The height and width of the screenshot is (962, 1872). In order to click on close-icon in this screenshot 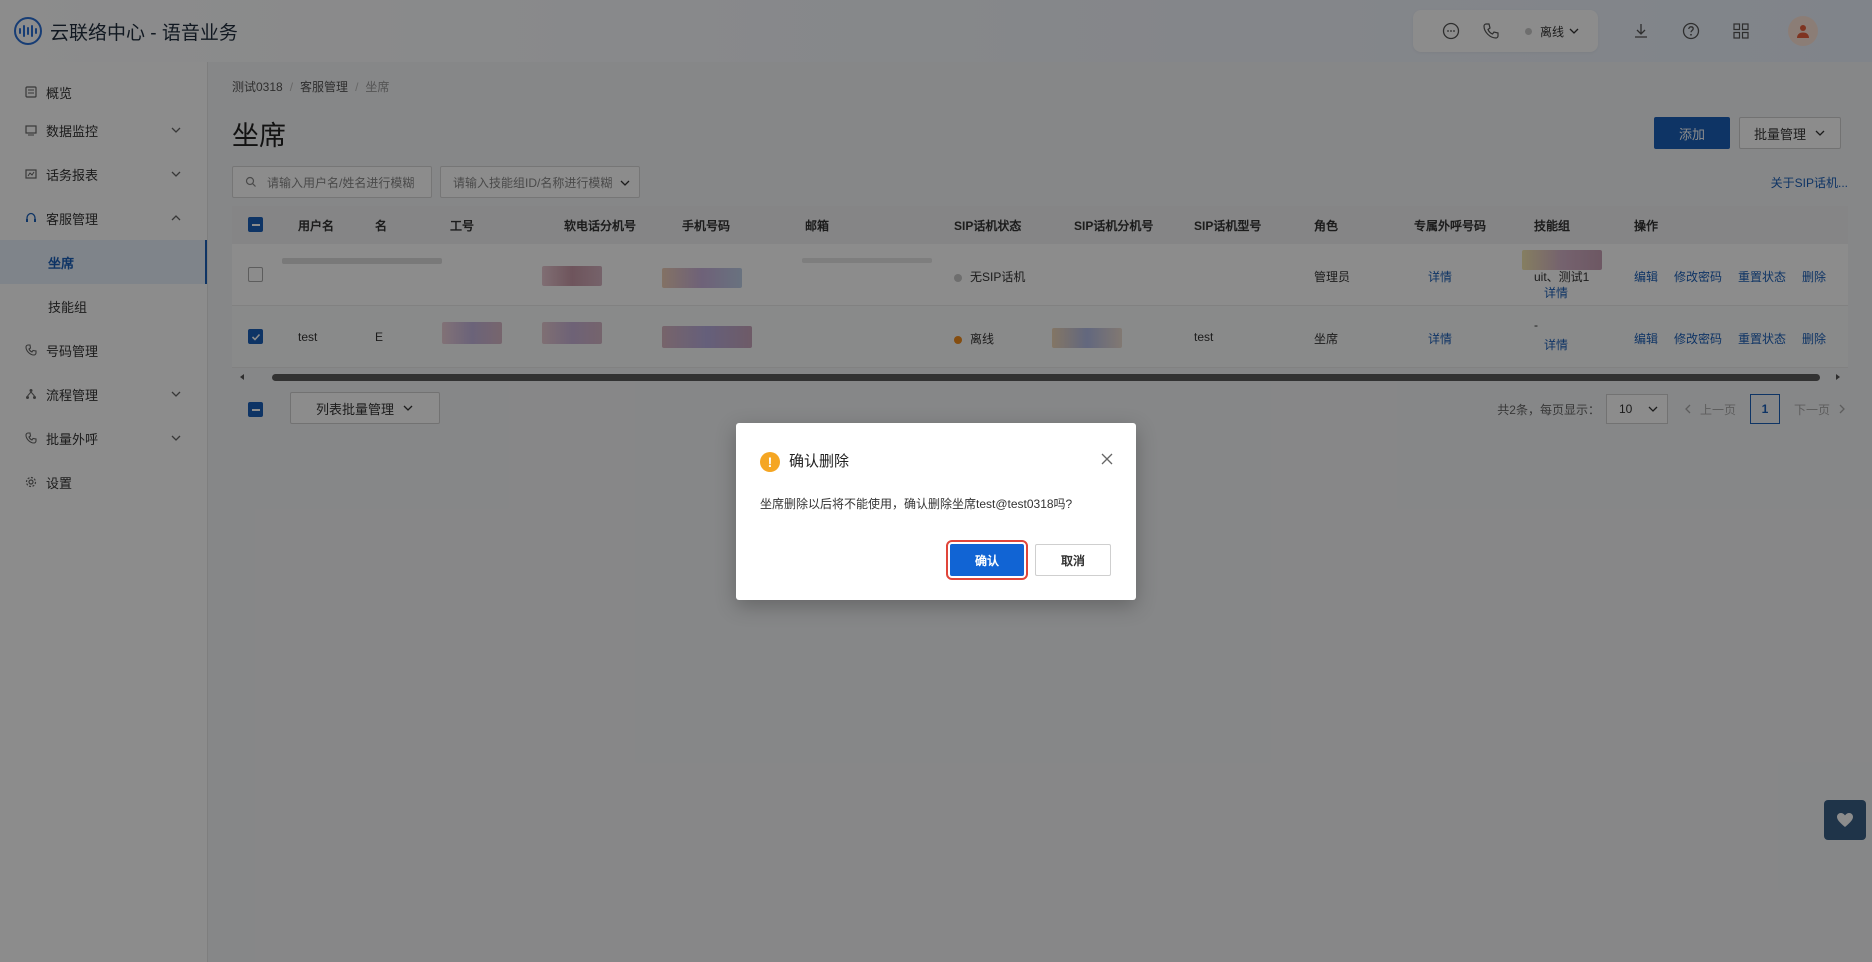, I will do `click(1107, 459)`.